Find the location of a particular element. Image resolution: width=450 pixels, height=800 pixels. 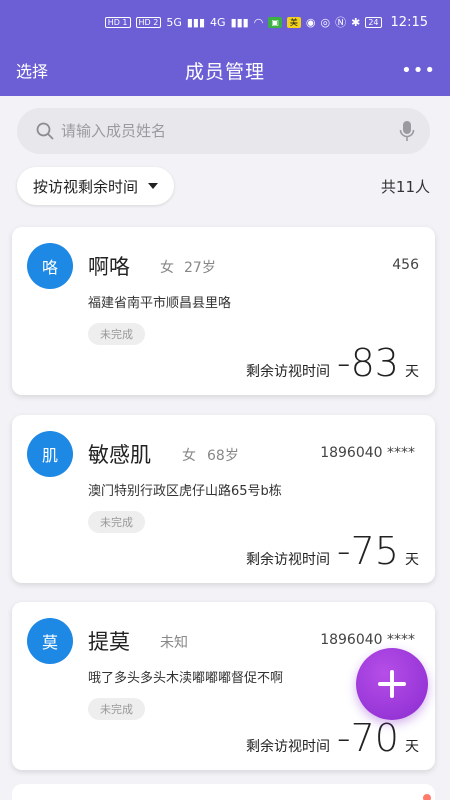

member-name: 啊咯 is located at coordinates (109, 267).